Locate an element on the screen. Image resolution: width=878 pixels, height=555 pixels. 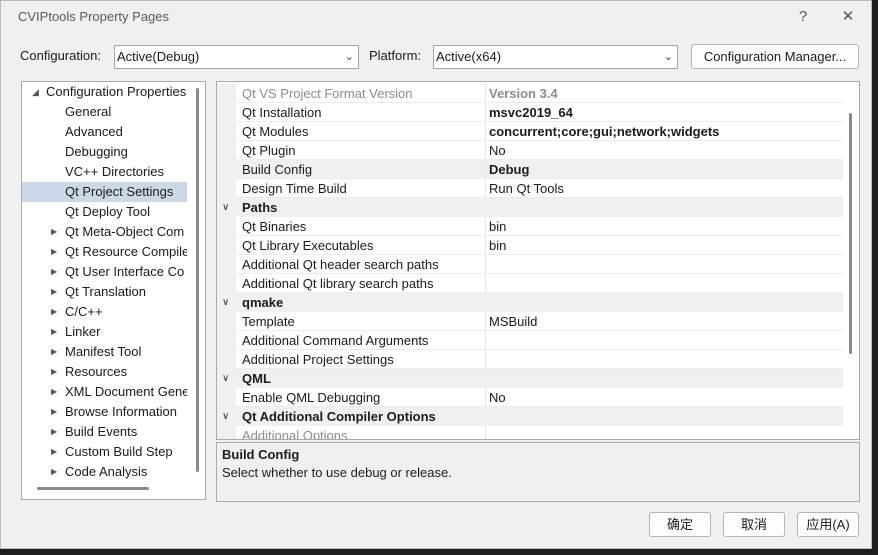
ok-button: 确定 is located at coordinates (680, 524).